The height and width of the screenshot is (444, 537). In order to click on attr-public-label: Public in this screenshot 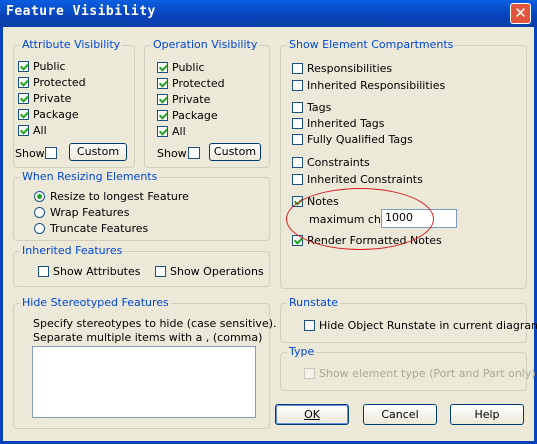, I will do `click(49, 66)`.